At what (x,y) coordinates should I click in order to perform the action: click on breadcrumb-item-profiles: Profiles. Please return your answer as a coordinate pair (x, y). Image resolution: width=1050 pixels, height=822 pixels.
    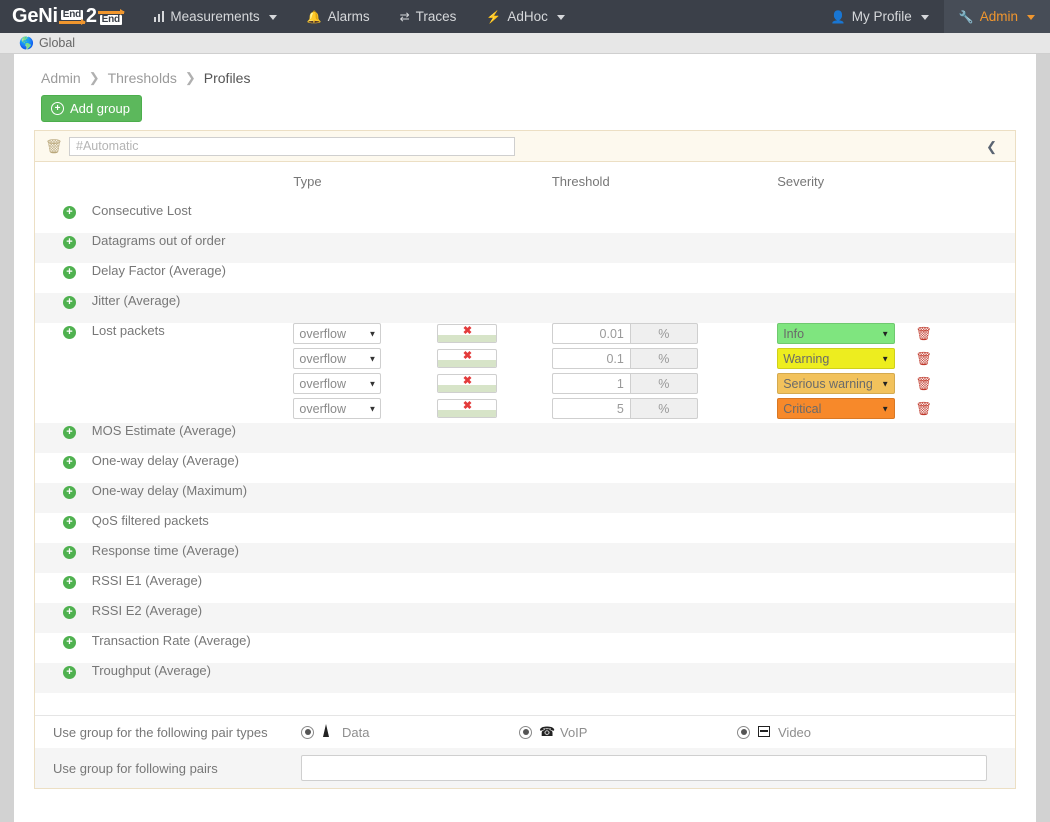
    Looking at the image, I should click on (227, 78).